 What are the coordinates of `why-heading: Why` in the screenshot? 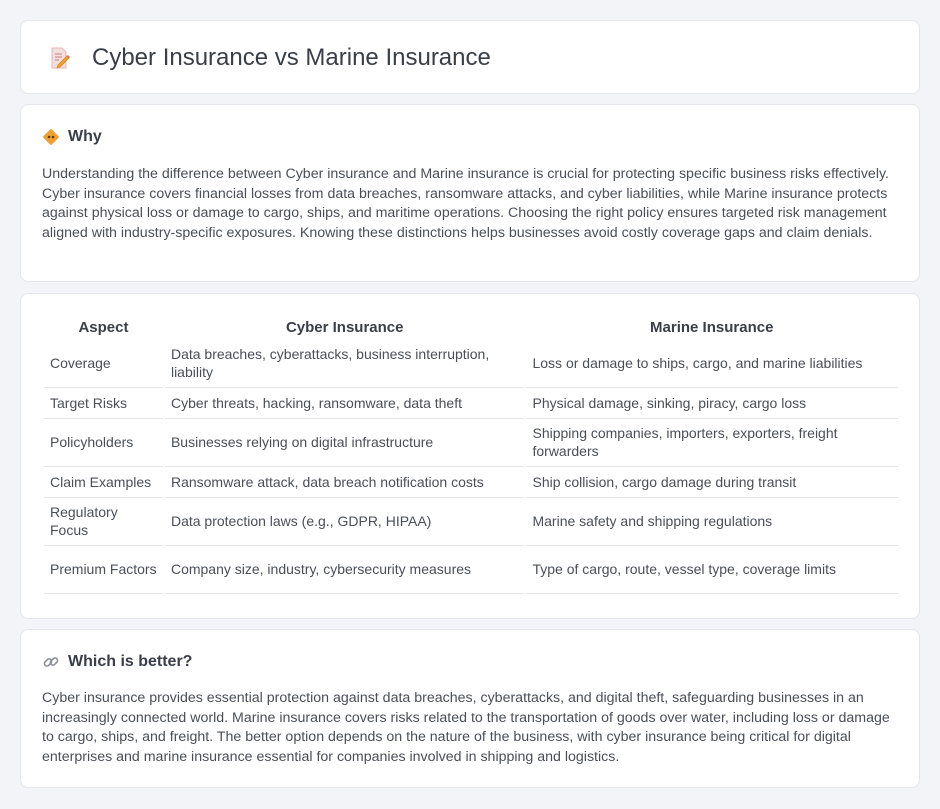 It's located at (72, 137).